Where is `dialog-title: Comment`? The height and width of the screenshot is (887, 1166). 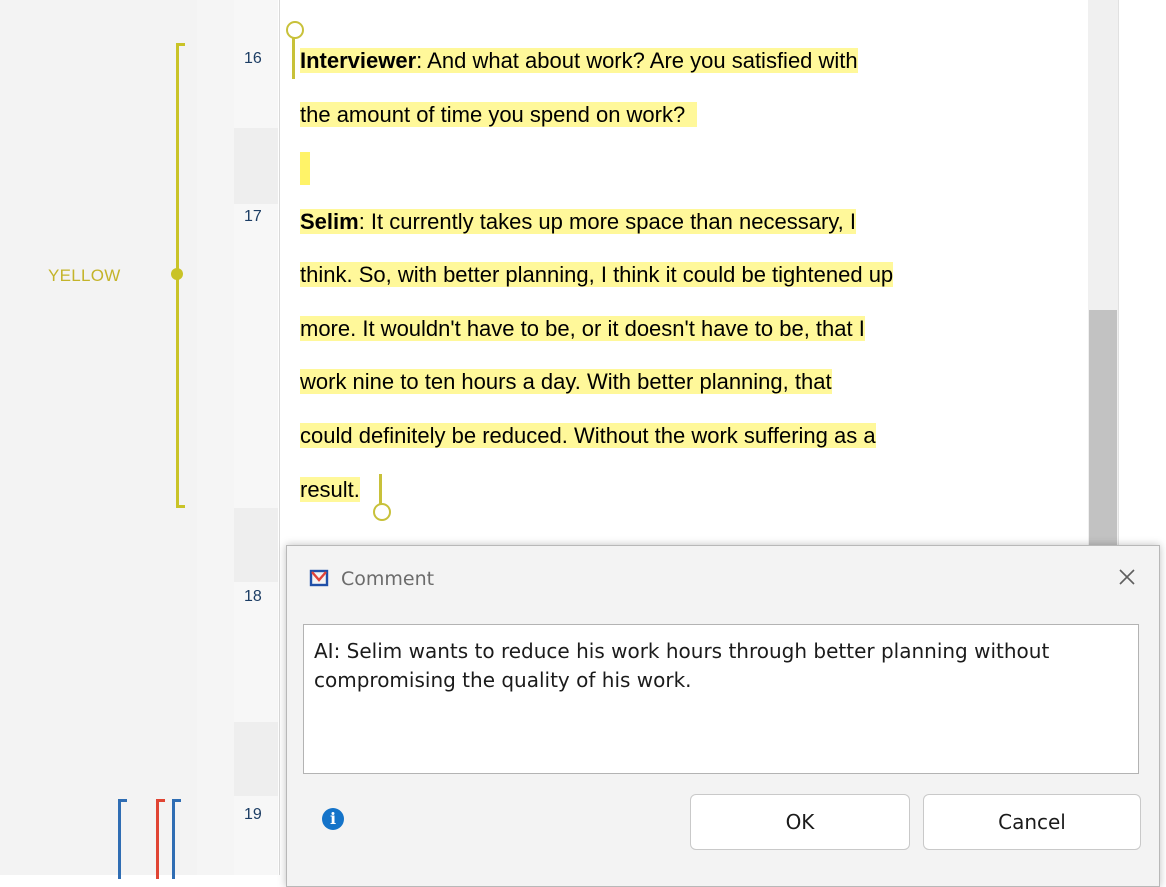 dialog-title: Comment is located at coordinates (388, 579).